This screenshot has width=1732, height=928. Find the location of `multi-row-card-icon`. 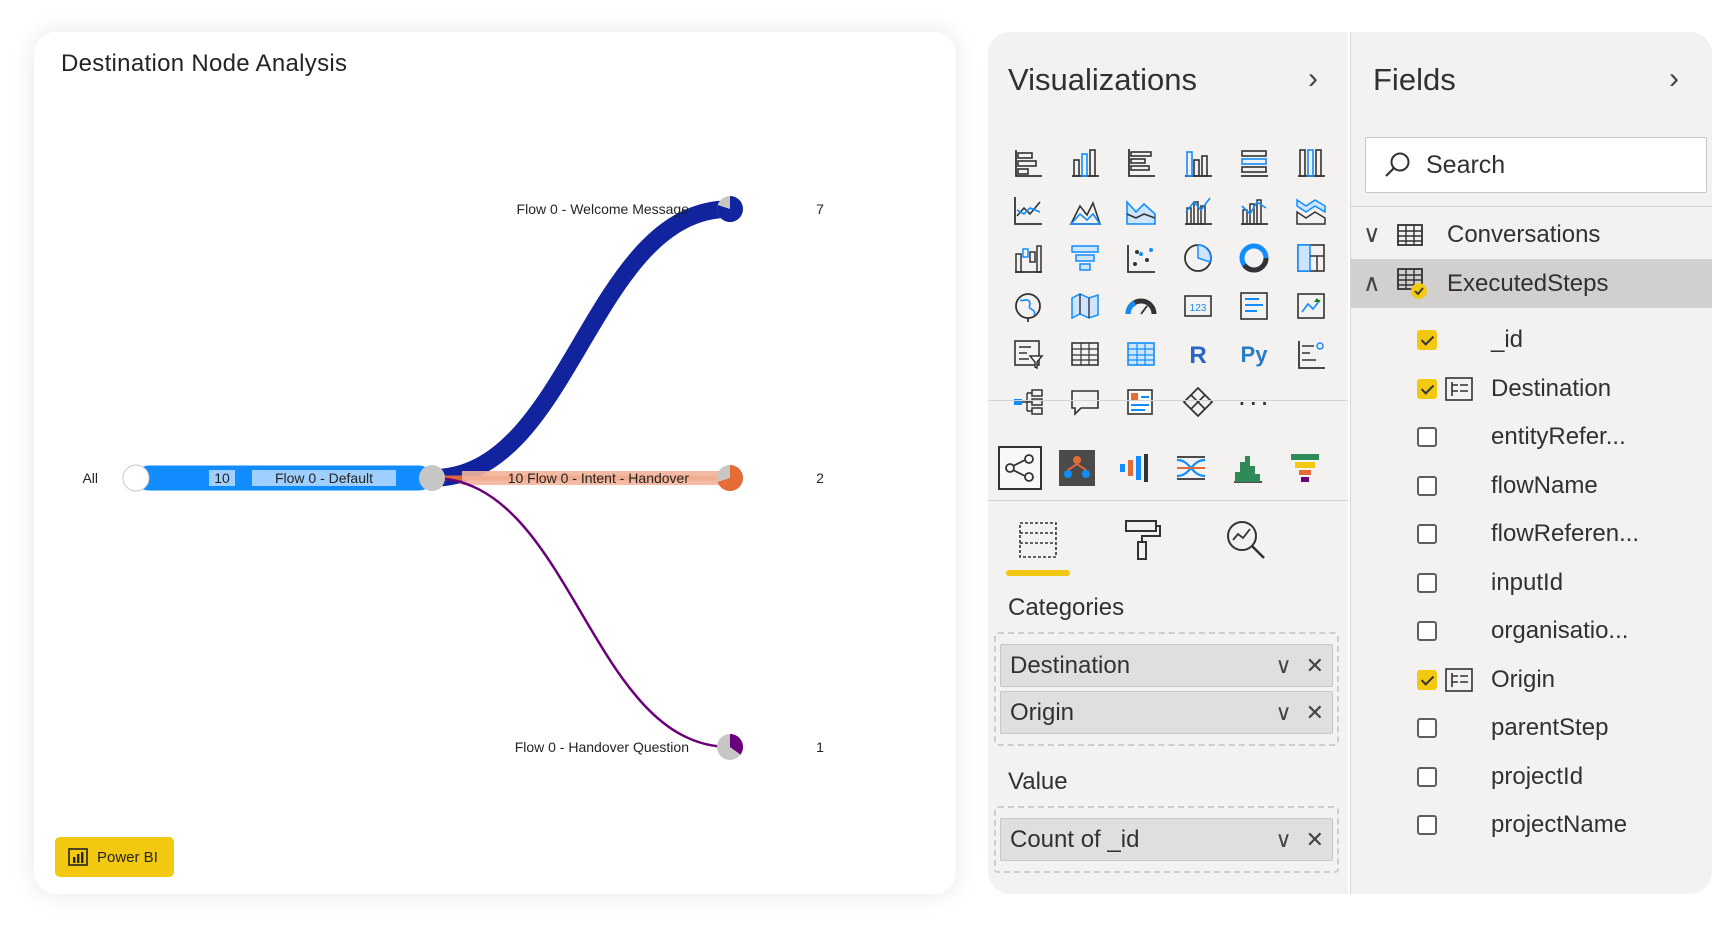

multi-row-card-icon is located at coordinates (1254, 306).